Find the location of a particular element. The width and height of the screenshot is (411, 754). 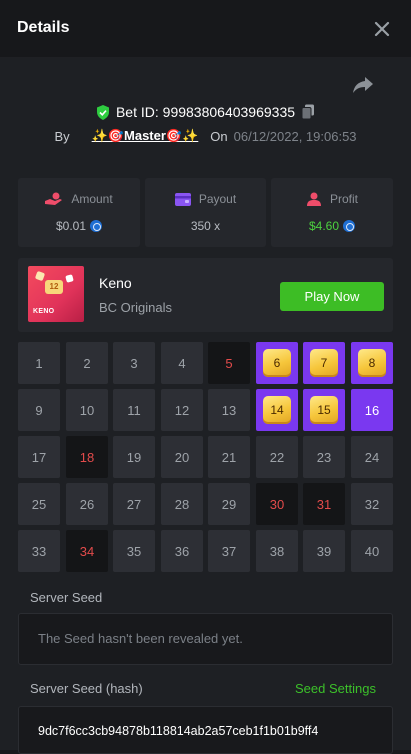

stat-amount-value: $0.01 is located at coordinates (71, 226).